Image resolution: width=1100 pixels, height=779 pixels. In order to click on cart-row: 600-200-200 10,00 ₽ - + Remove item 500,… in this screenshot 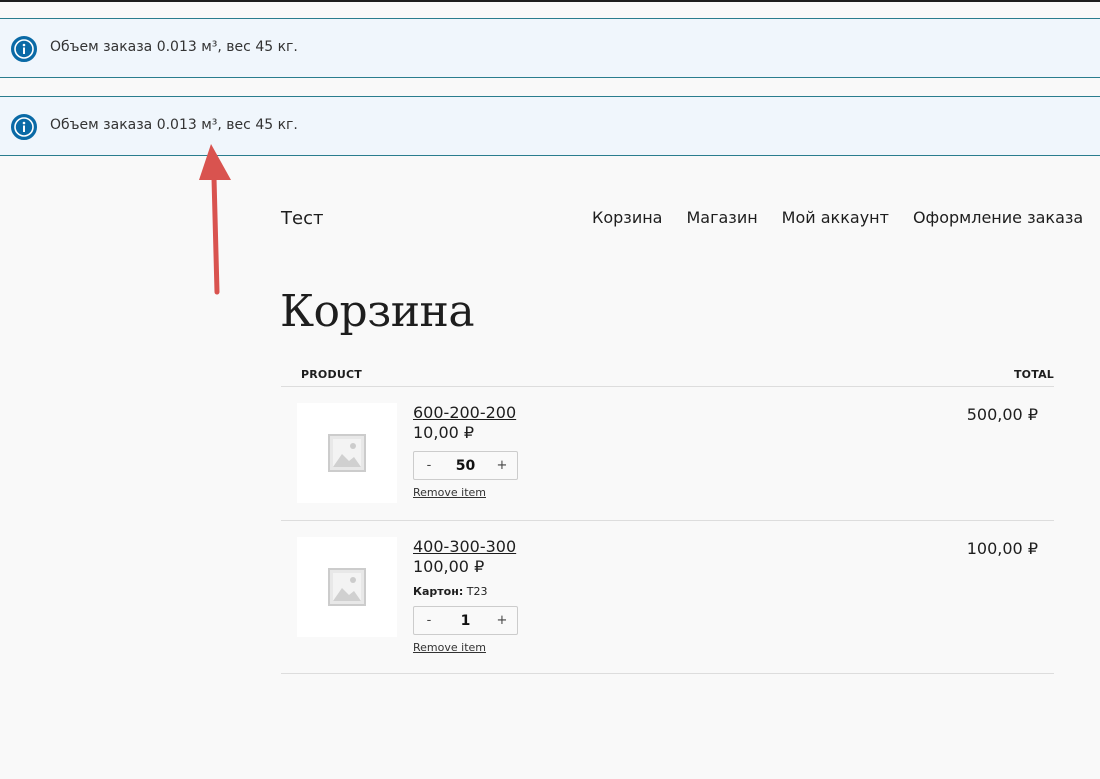, I will do `click(667, 454)`.